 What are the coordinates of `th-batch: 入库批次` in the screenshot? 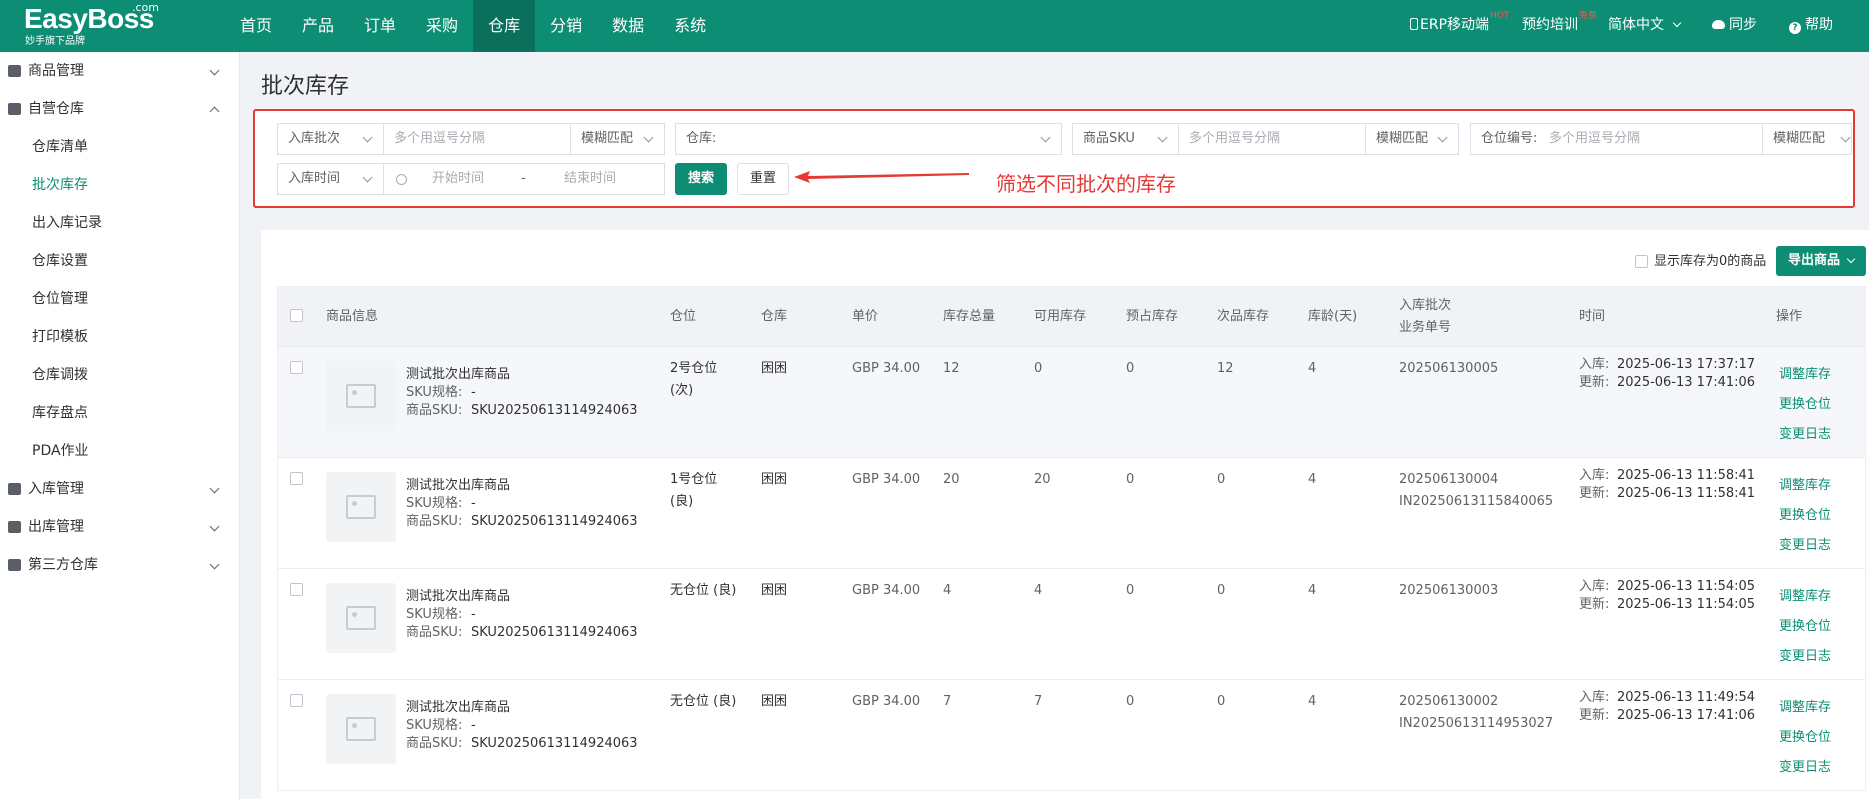 It's located at (1425, 305).